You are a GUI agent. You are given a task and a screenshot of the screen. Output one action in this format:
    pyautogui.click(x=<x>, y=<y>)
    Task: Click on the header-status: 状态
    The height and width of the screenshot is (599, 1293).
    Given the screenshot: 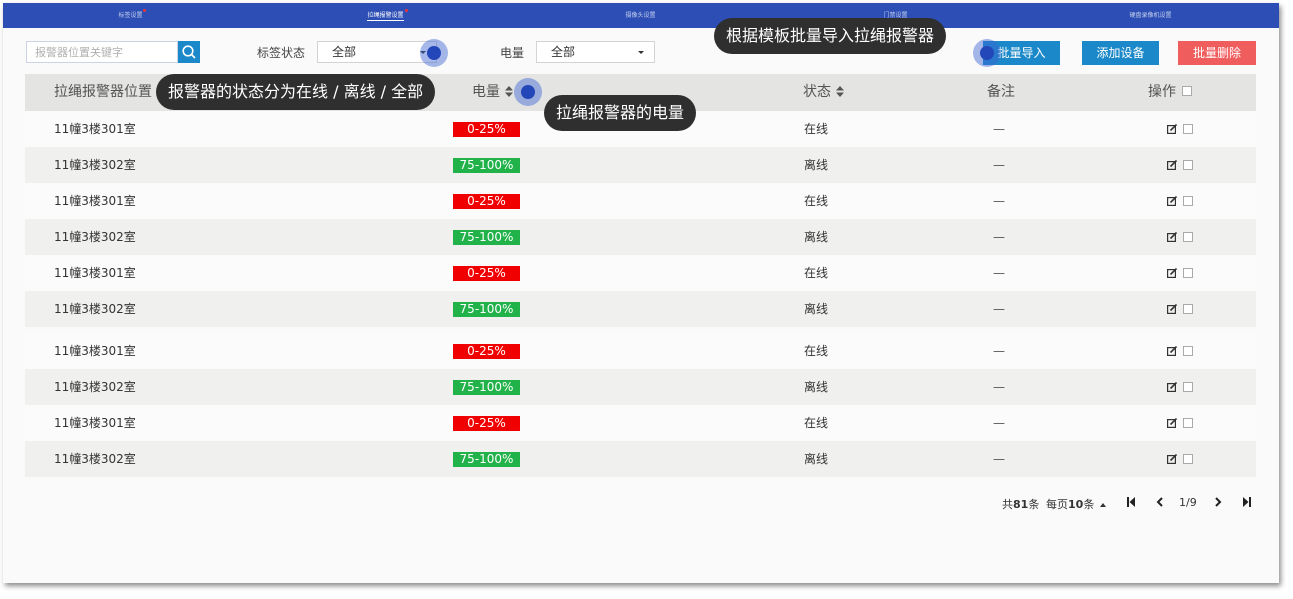 What is the action you would take?
    pyautogui.click(x=823, y=92)
    